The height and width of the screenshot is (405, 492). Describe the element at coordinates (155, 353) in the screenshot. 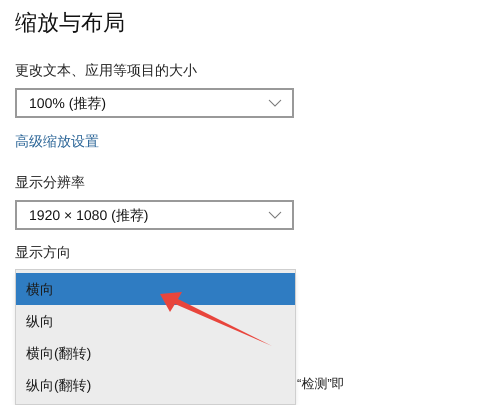

I see `menu-option: 横向(翻转)` at that location.